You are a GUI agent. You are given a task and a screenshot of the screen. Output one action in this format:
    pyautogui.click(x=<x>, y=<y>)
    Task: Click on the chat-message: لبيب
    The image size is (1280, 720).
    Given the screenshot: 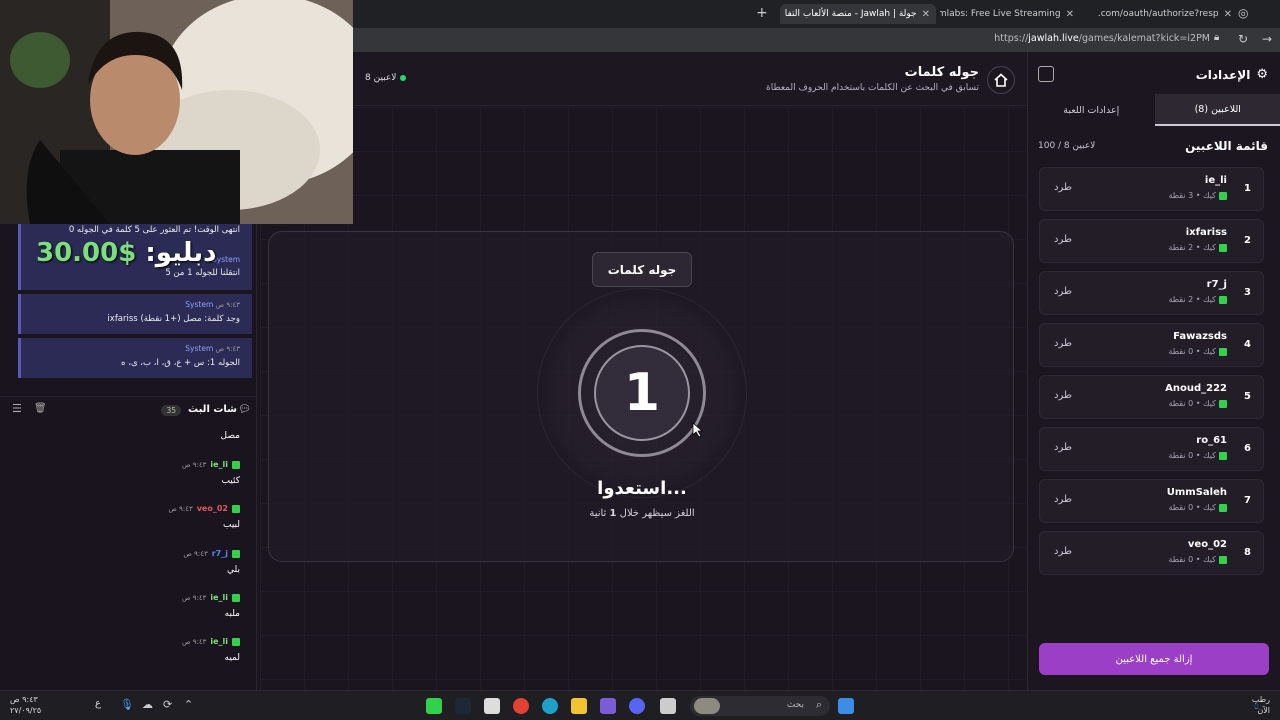 What is the action you would take?
    pyautogui.click(x=231, y=525)
    